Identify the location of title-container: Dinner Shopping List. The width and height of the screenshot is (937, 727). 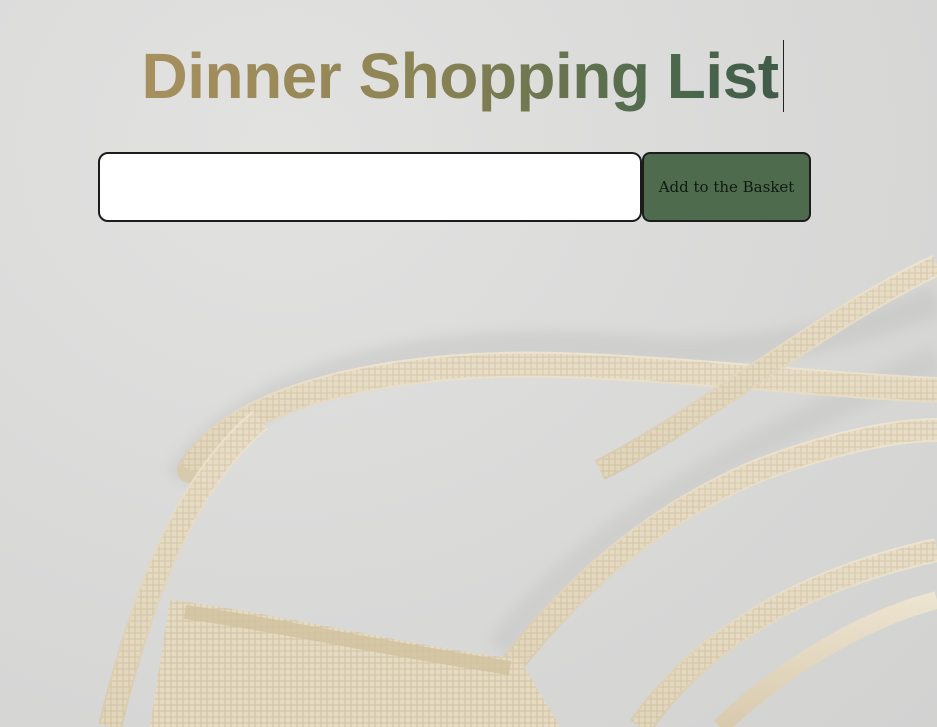
(468, 76).